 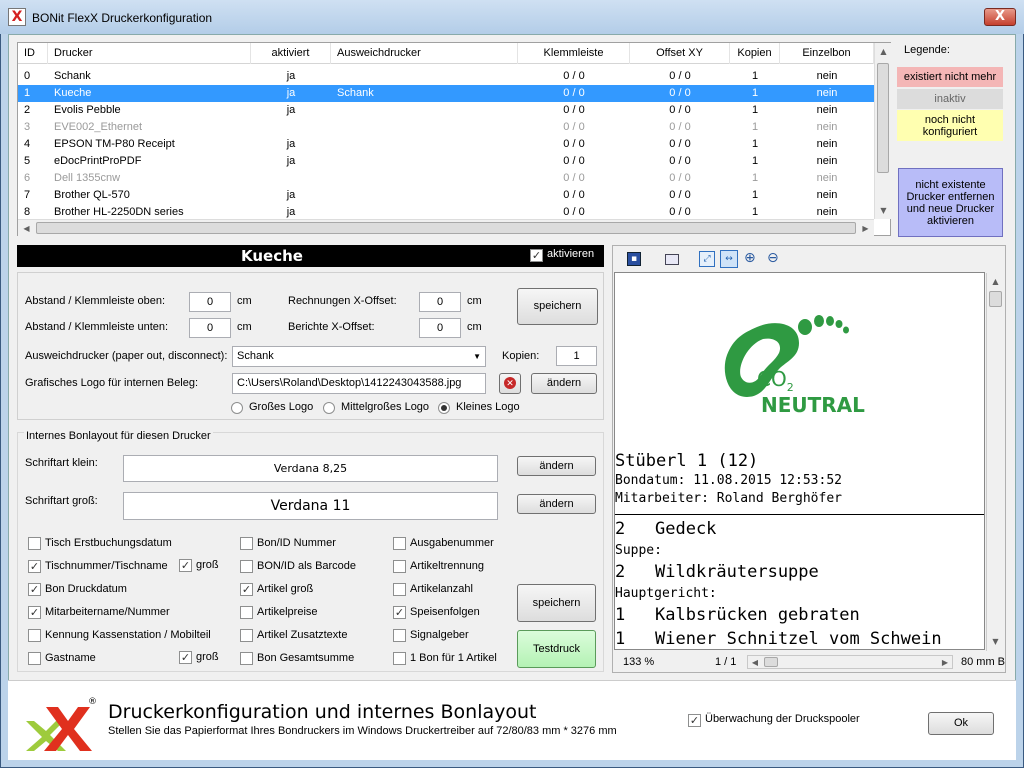 I want to click on col-header-fallback: Ausweichdrucker, so click(x=424, y=53).